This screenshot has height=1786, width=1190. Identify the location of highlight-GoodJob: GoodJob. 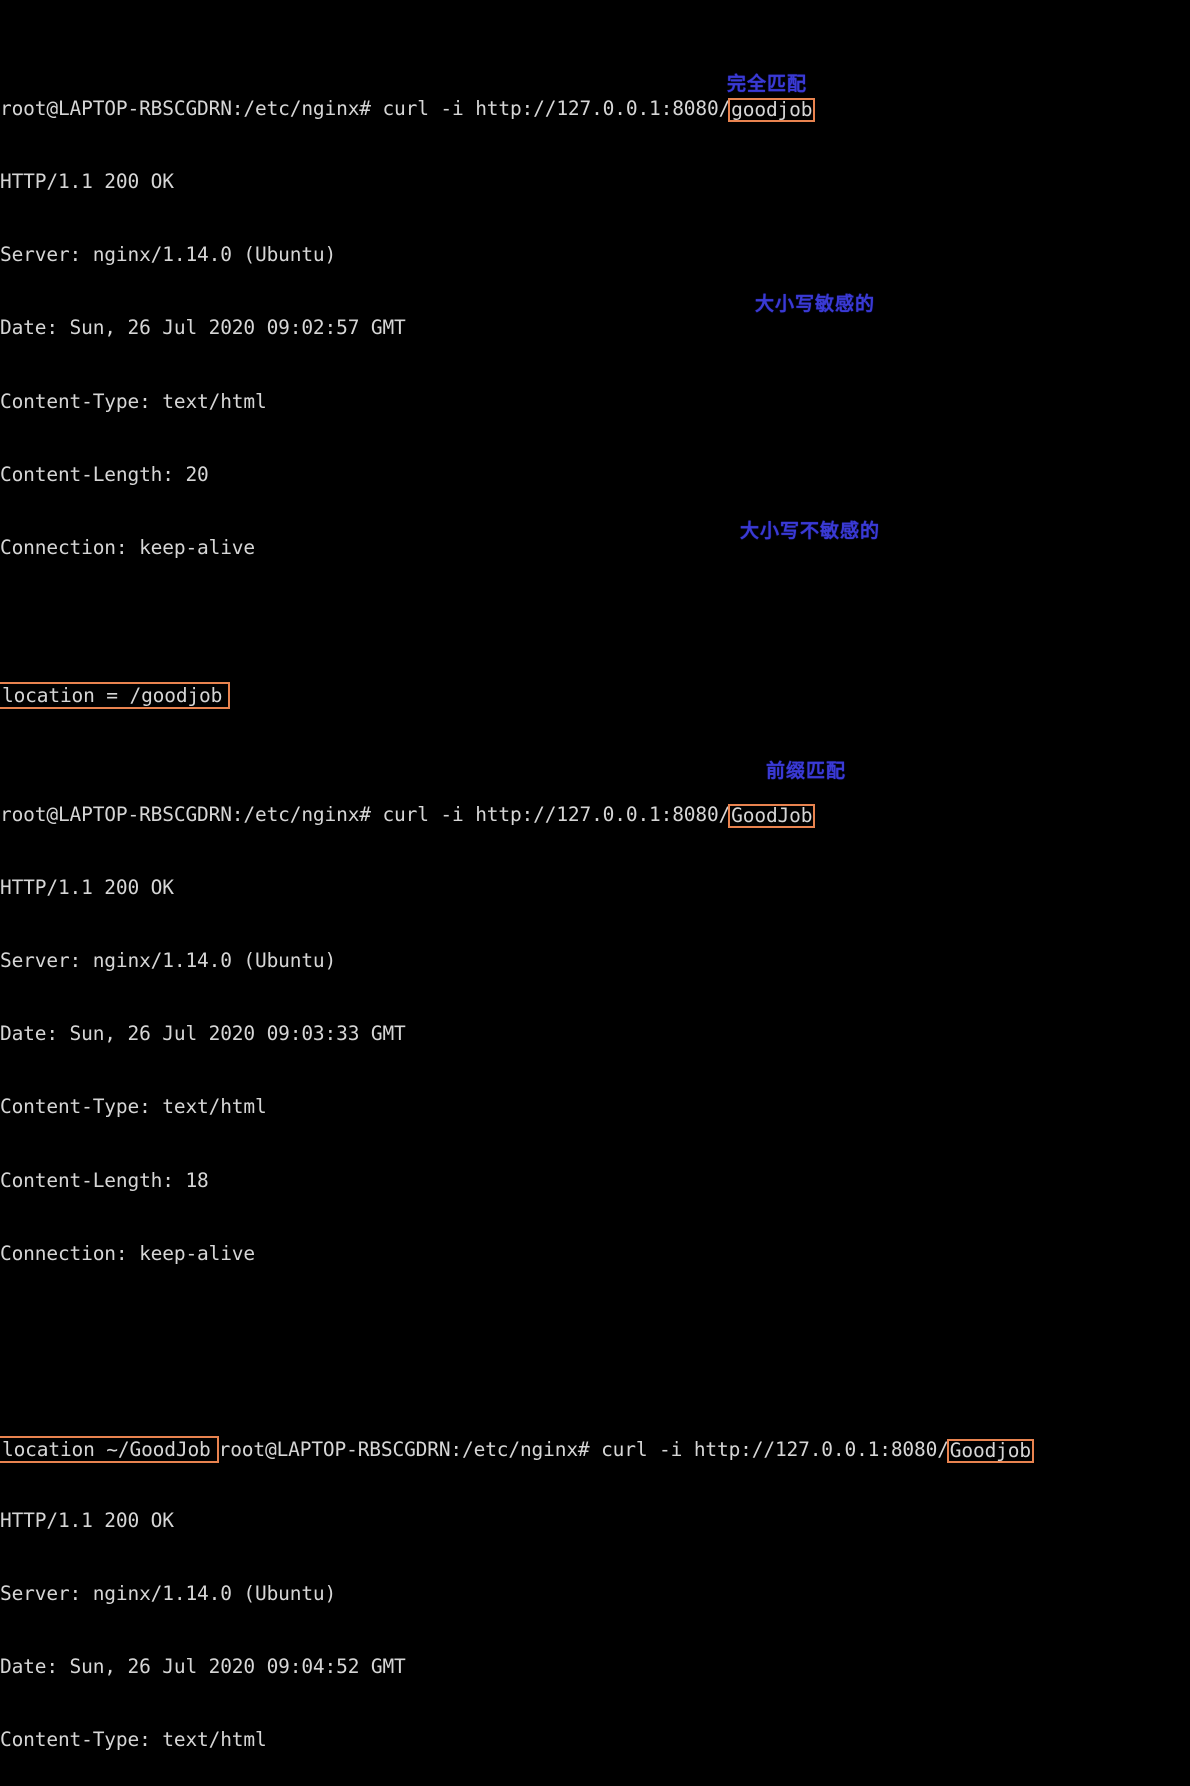
(772, 816).